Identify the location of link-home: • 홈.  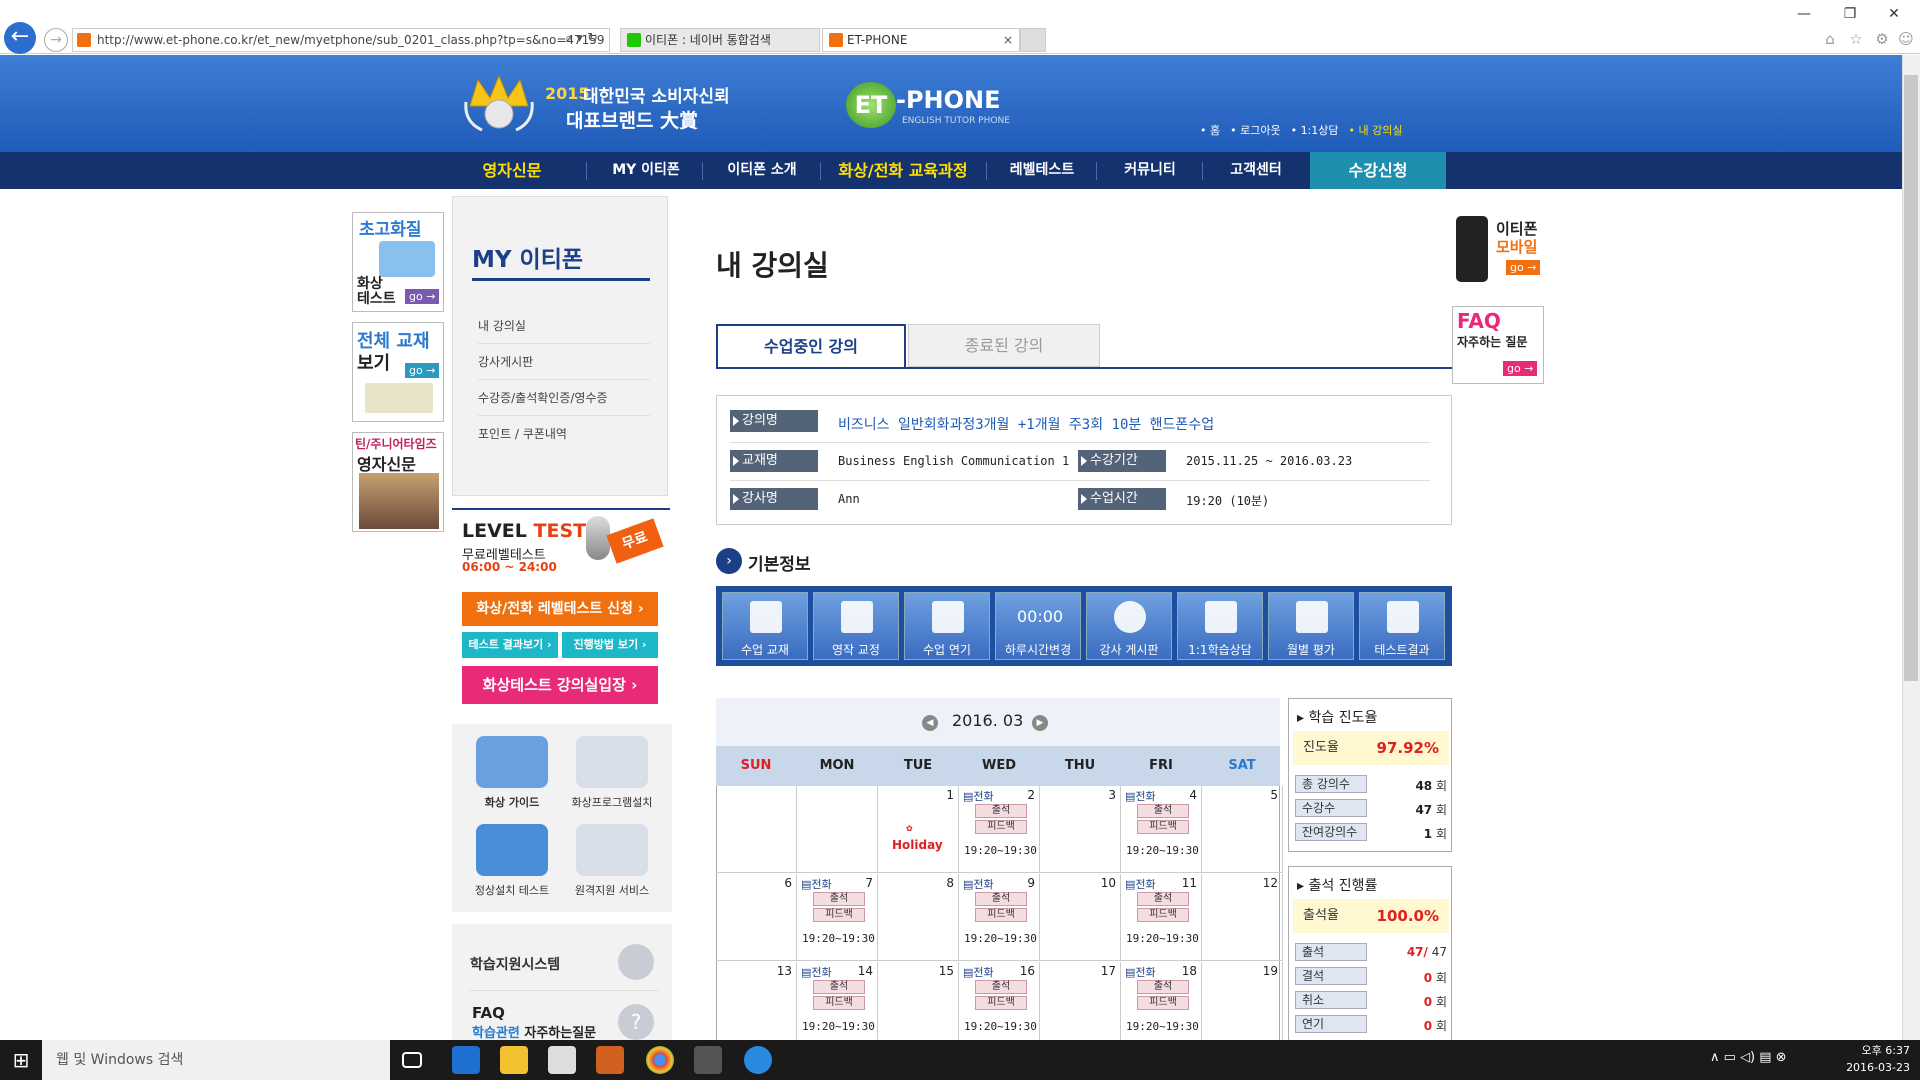
(1210, 130).